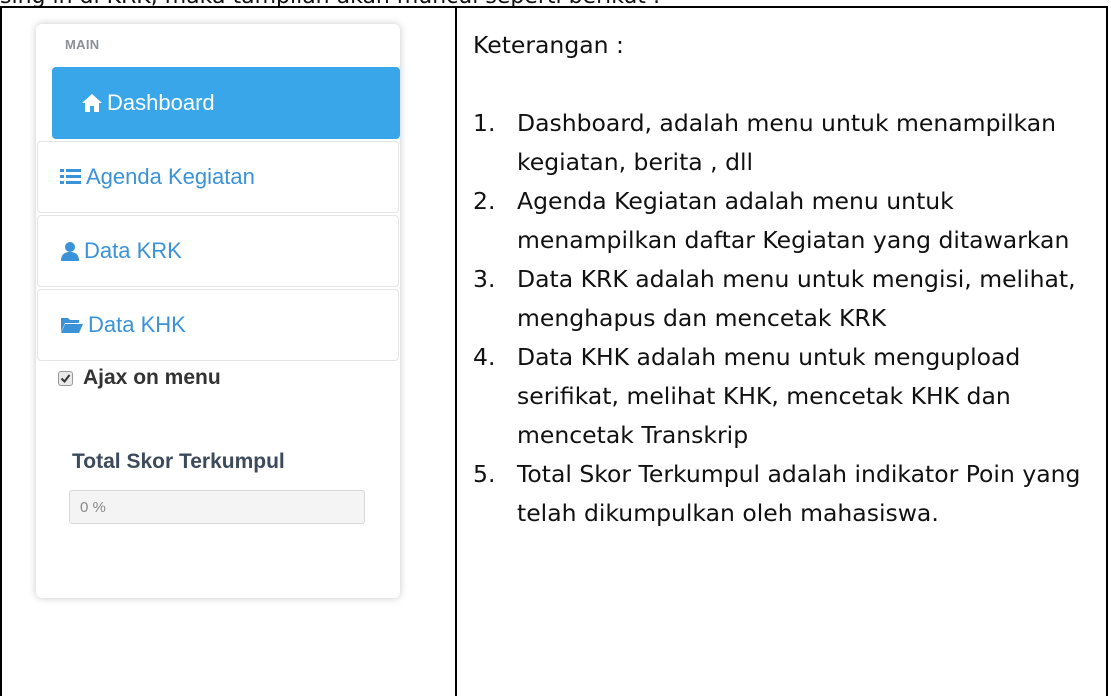 This screenshot has width=1111, height=696. What do you see at coordinates (218, 325) in the screenshot?
I see `sidebar-item-data-khk: Data KHK` at bounding box center [218, 325].